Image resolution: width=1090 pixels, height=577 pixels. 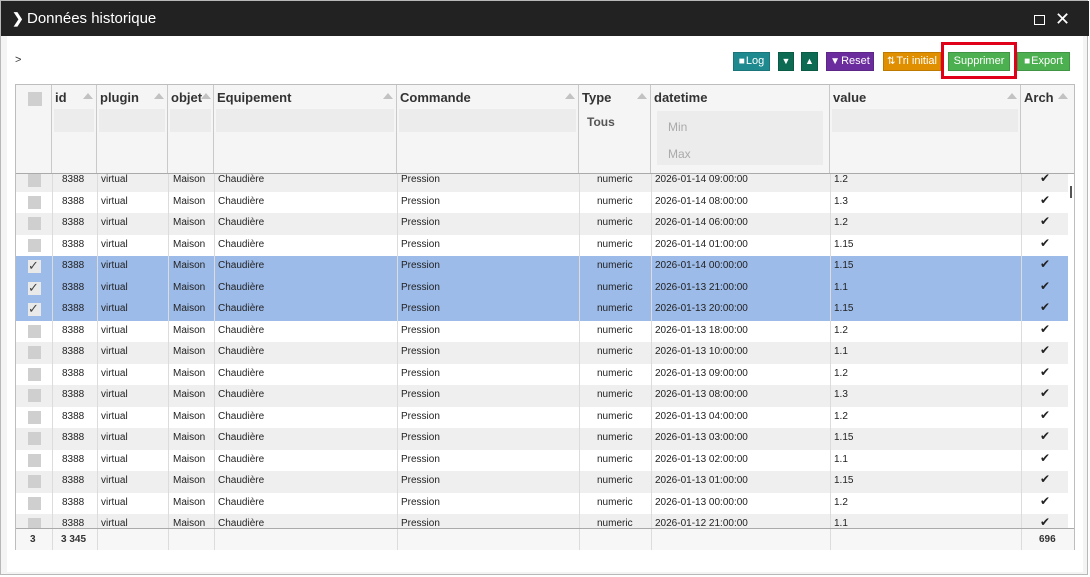 I want to click on datetime-max-input: Max, so click(x=679, y=154).